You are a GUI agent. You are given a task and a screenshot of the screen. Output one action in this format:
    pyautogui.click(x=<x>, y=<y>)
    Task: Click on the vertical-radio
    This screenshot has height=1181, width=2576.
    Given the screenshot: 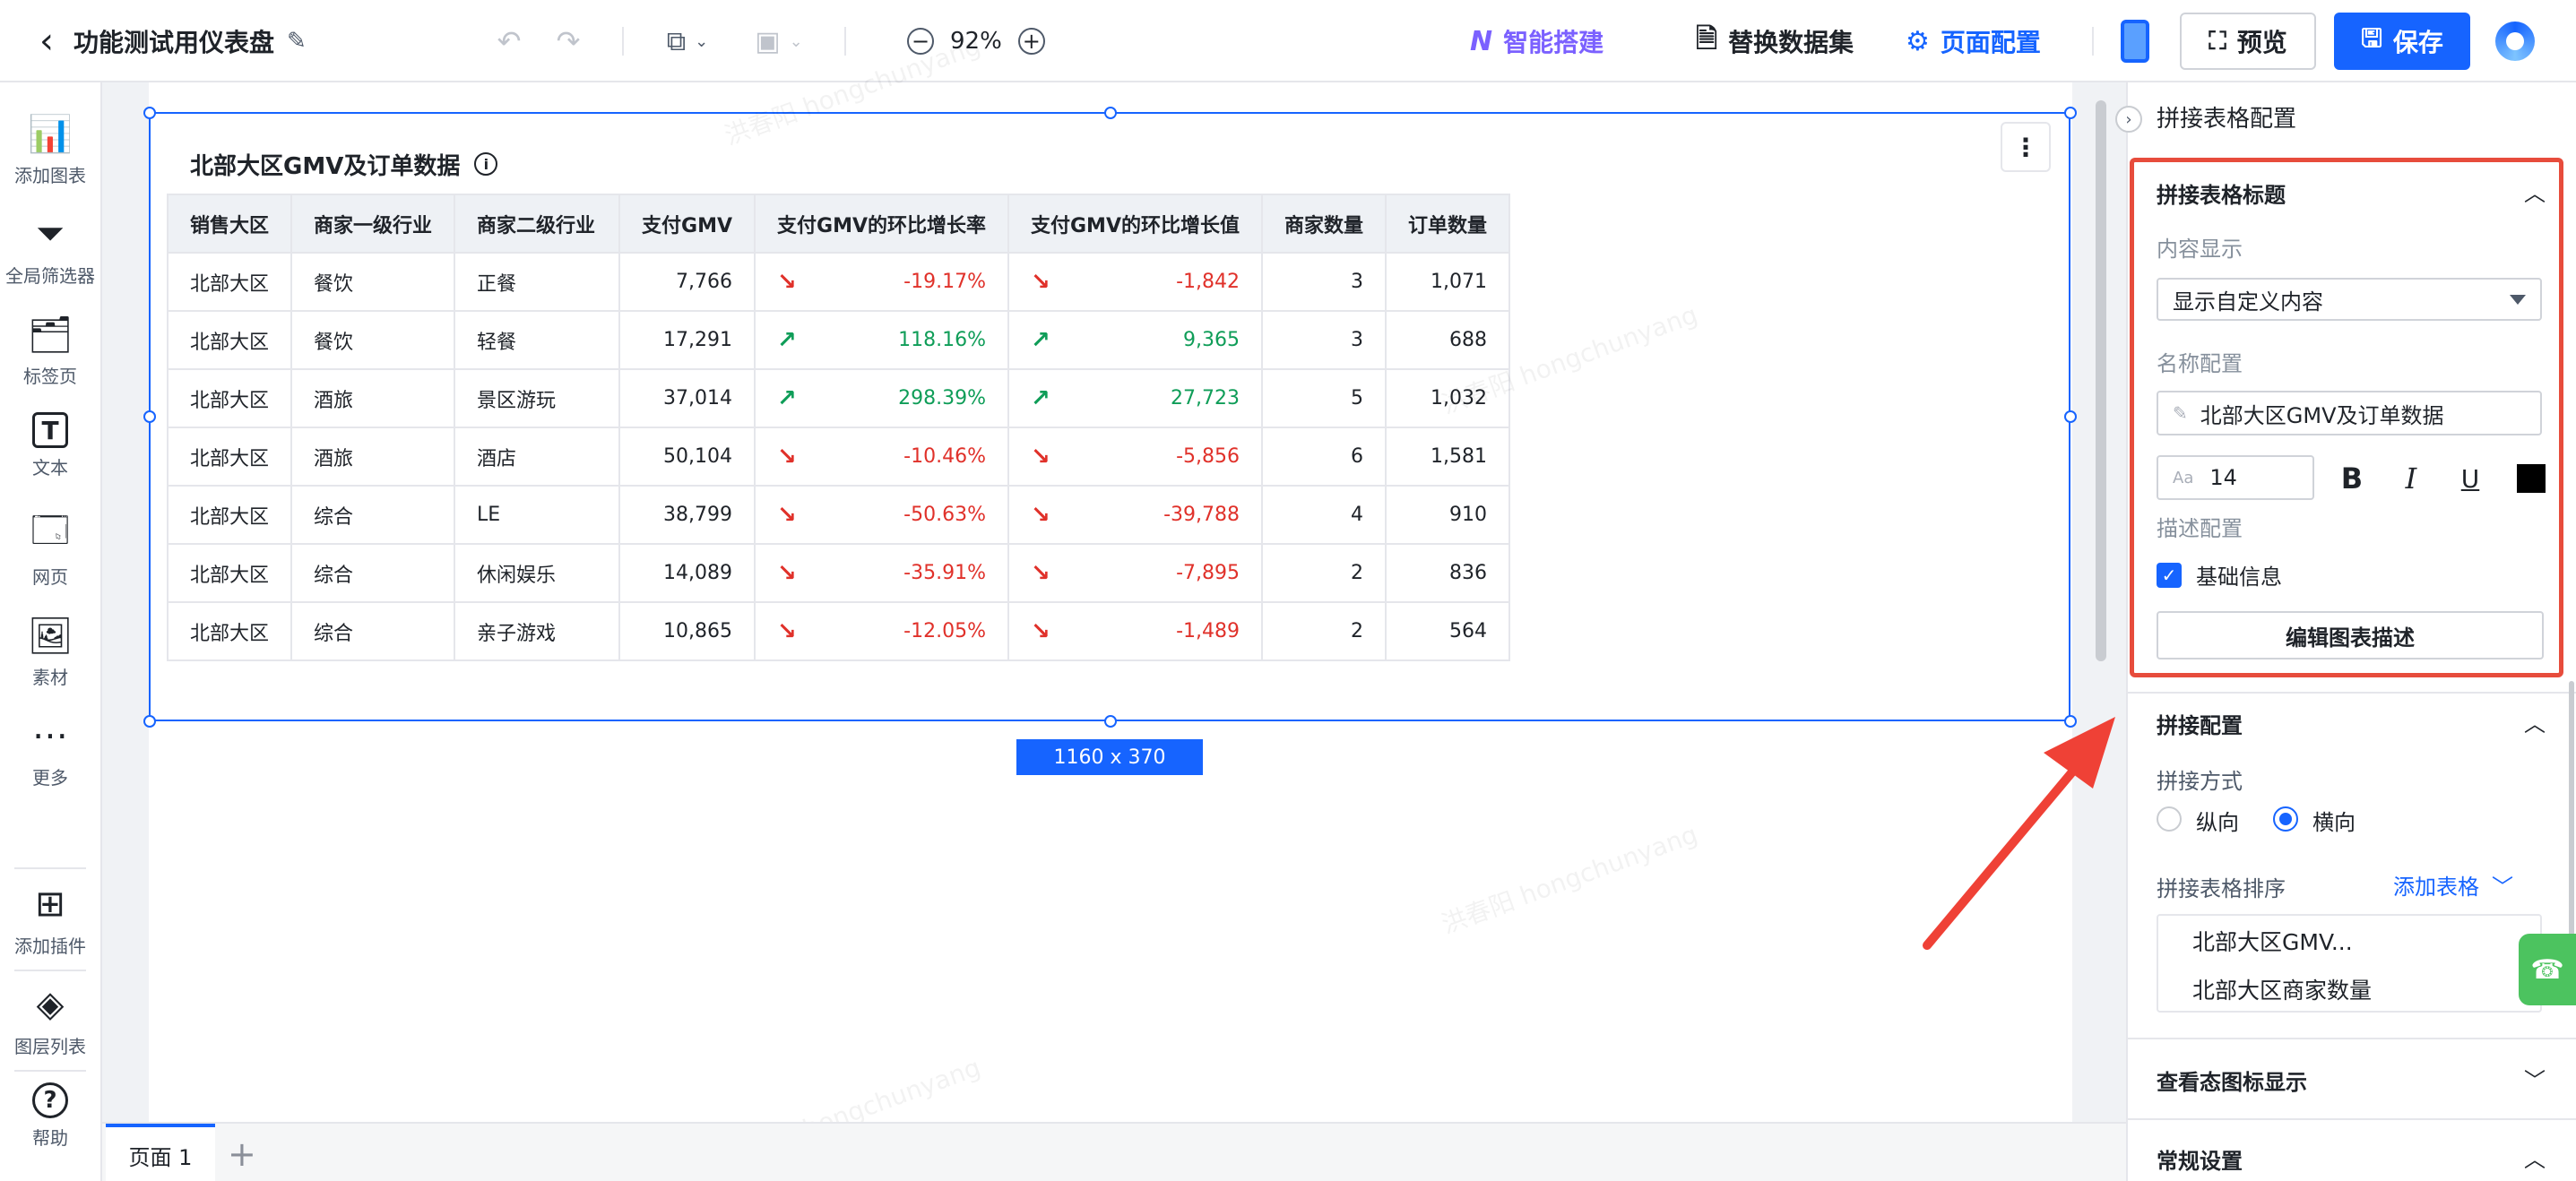 What is the action you would take?
    pyautogui.click(x=2169, y=819)
    